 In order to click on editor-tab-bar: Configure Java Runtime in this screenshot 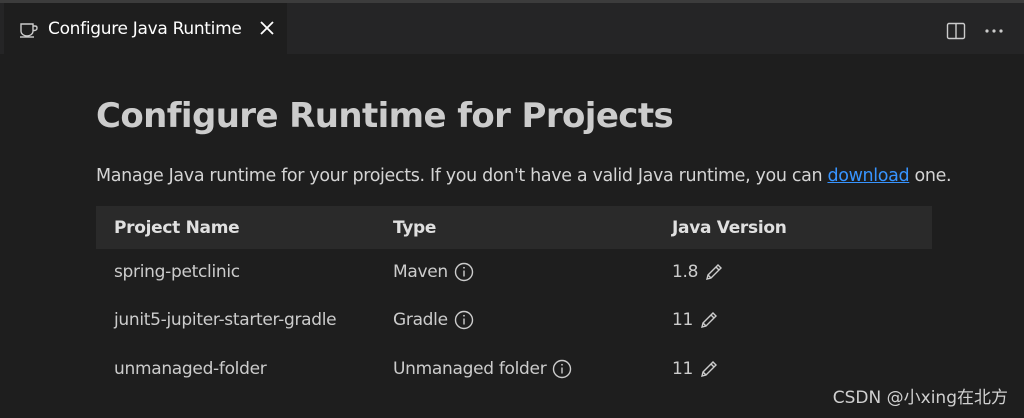, I will do `click(512, 27)`.